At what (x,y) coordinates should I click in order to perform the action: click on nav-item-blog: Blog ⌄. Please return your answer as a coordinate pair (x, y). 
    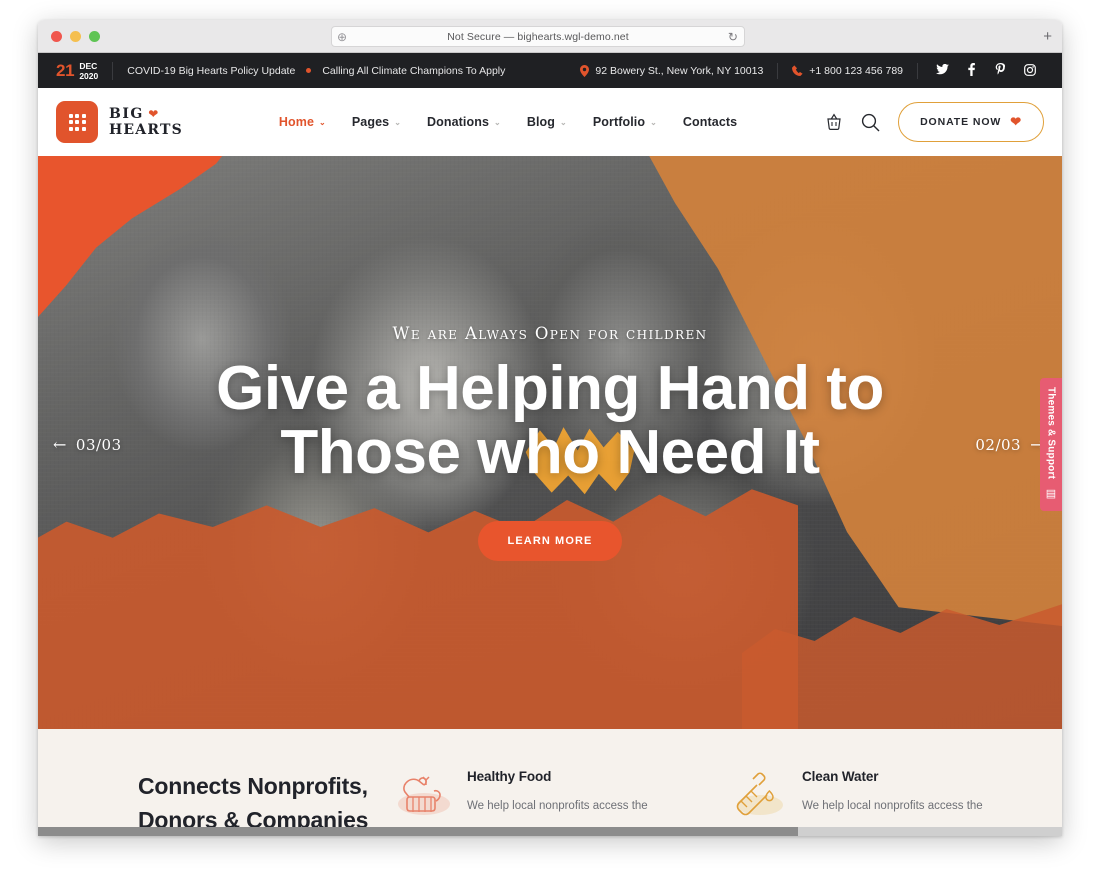
    Looking at the image, I should click on (547, 122).